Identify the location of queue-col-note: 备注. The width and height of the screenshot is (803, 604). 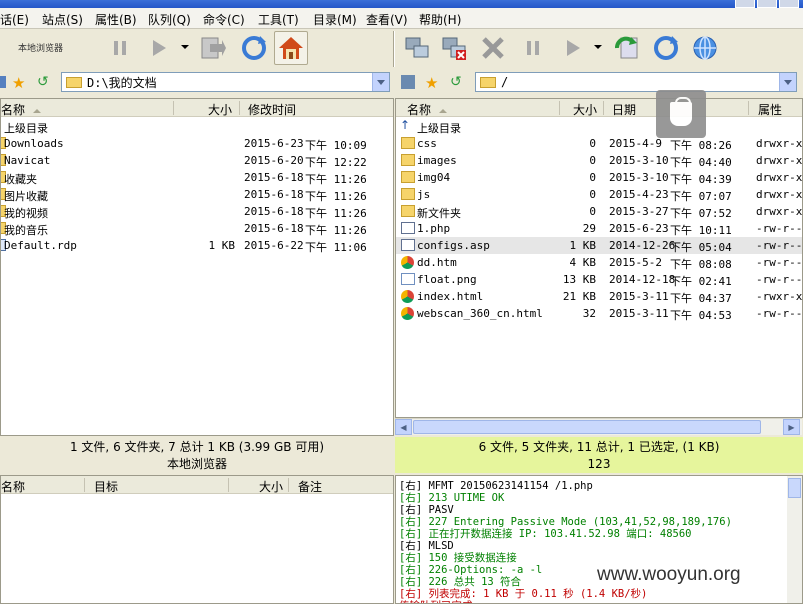
(310, 486).